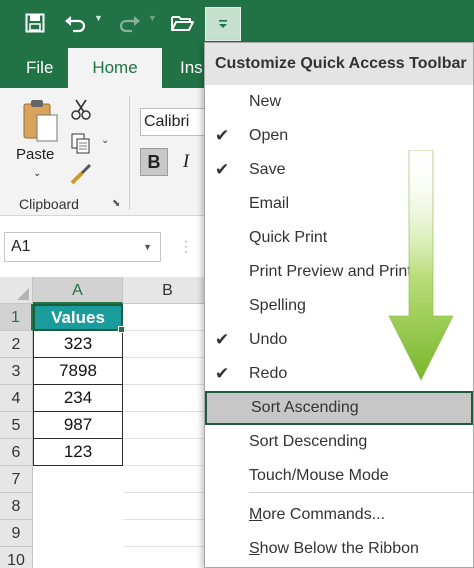  Describe the element at coordinates (16, 344) in the screenshot. I see `row-header: 2` at that location.